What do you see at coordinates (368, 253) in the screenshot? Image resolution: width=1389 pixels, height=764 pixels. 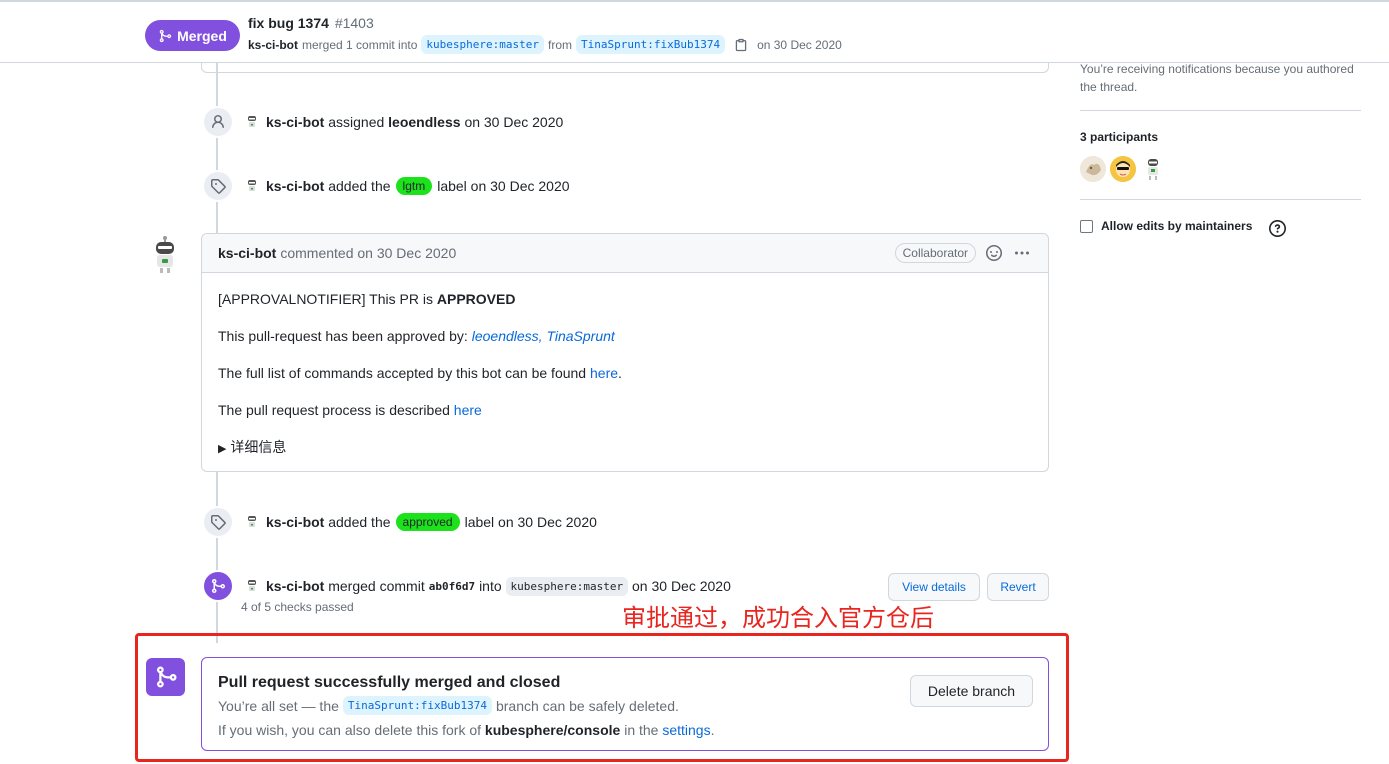 I see `comment-timestamp: commented on 30 Dec 2020` at bounding box center [368, 253].